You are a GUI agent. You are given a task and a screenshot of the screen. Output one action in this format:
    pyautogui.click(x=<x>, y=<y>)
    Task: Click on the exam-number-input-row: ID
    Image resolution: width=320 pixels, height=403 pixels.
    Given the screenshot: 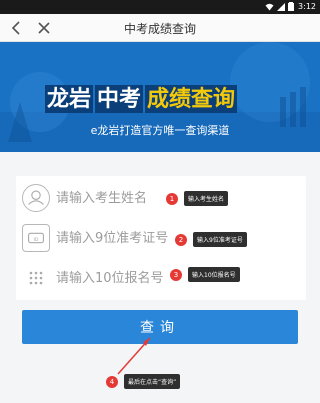 What is the action you would take?
    pyautogui.click(x=161, y=238)
    